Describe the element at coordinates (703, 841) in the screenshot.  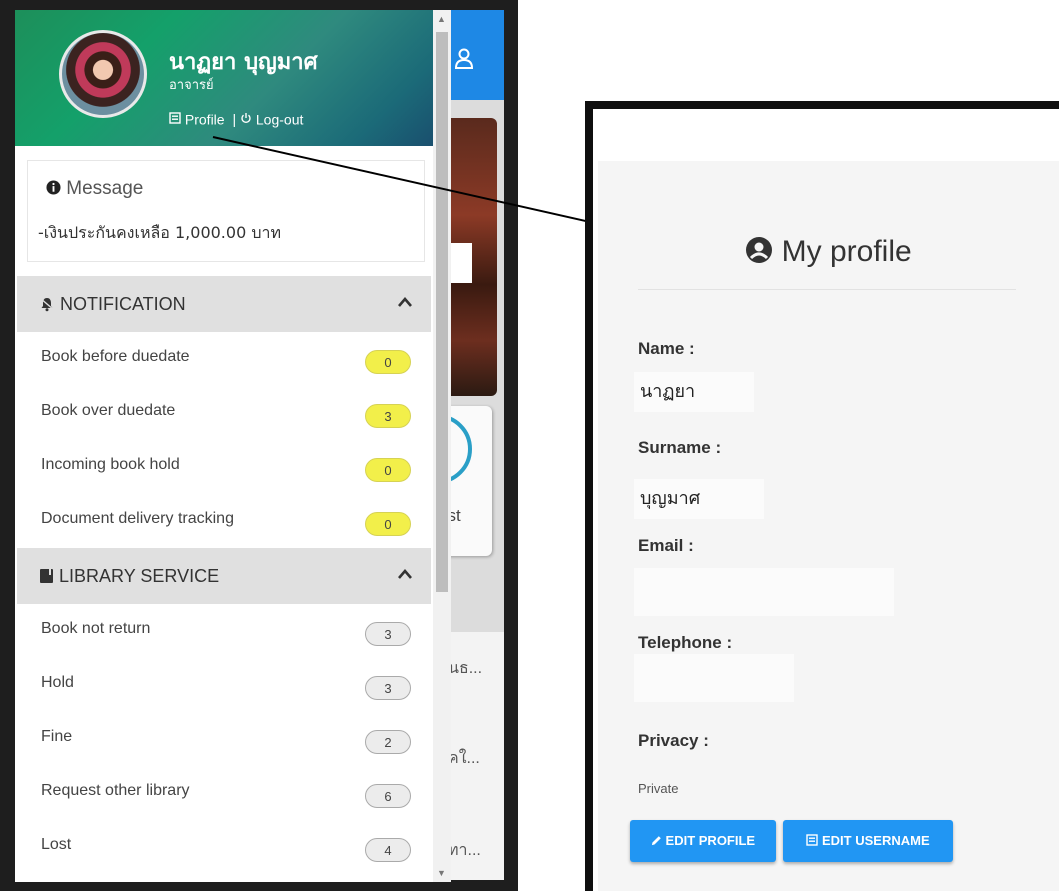
I see `edit-profile-button: EDIT PROFILE` at that location.